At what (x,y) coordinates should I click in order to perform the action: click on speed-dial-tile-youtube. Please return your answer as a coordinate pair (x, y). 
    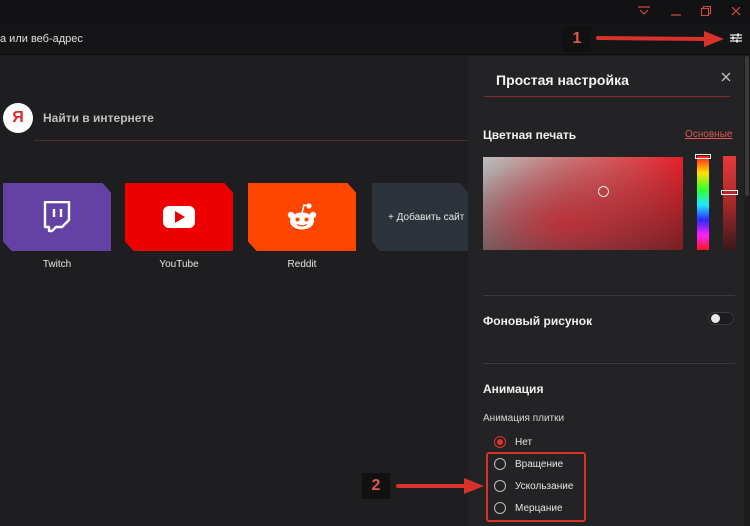
    Looking at the image, I should click on (179, 217).